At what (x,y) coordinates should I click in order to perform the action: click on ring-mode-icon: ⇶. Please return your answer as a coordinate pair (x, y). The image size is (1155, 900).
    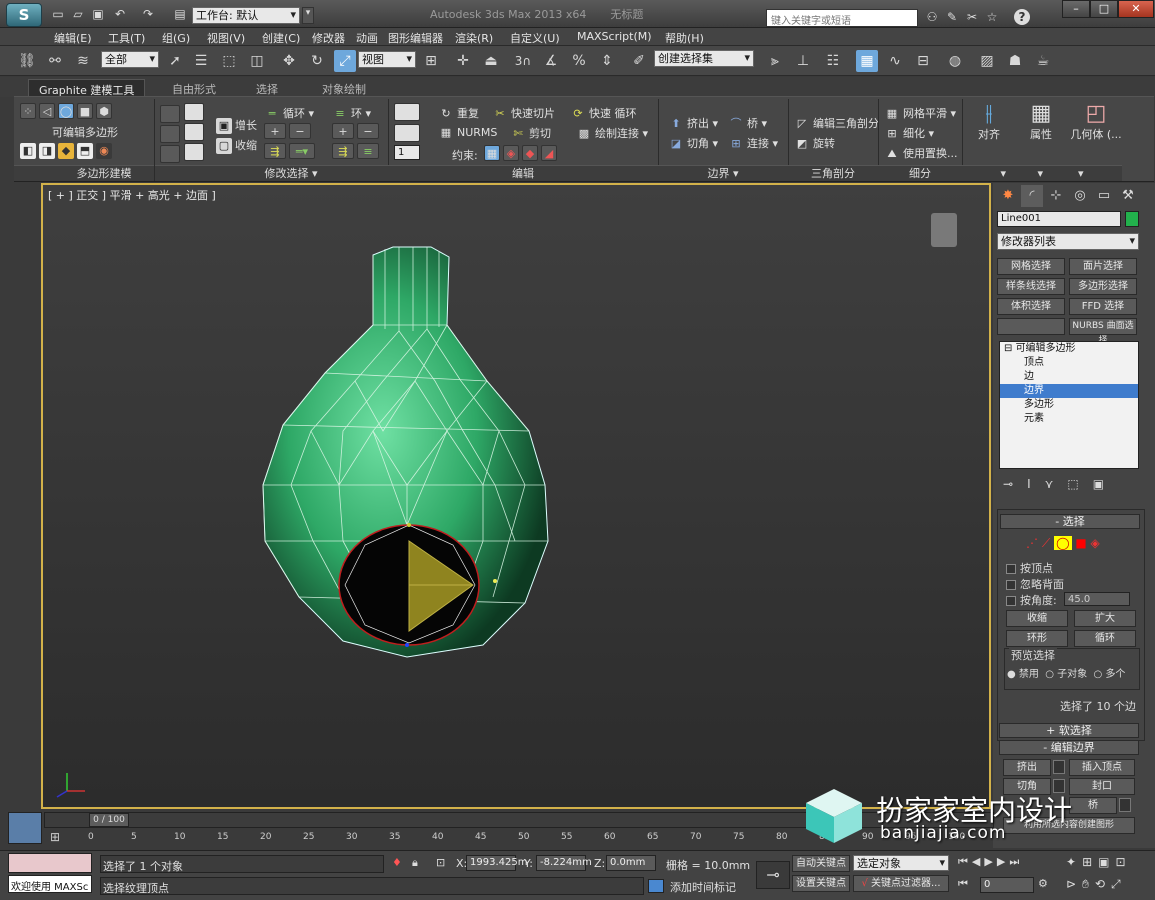
    Looking at the image, I should click on (343, 151).